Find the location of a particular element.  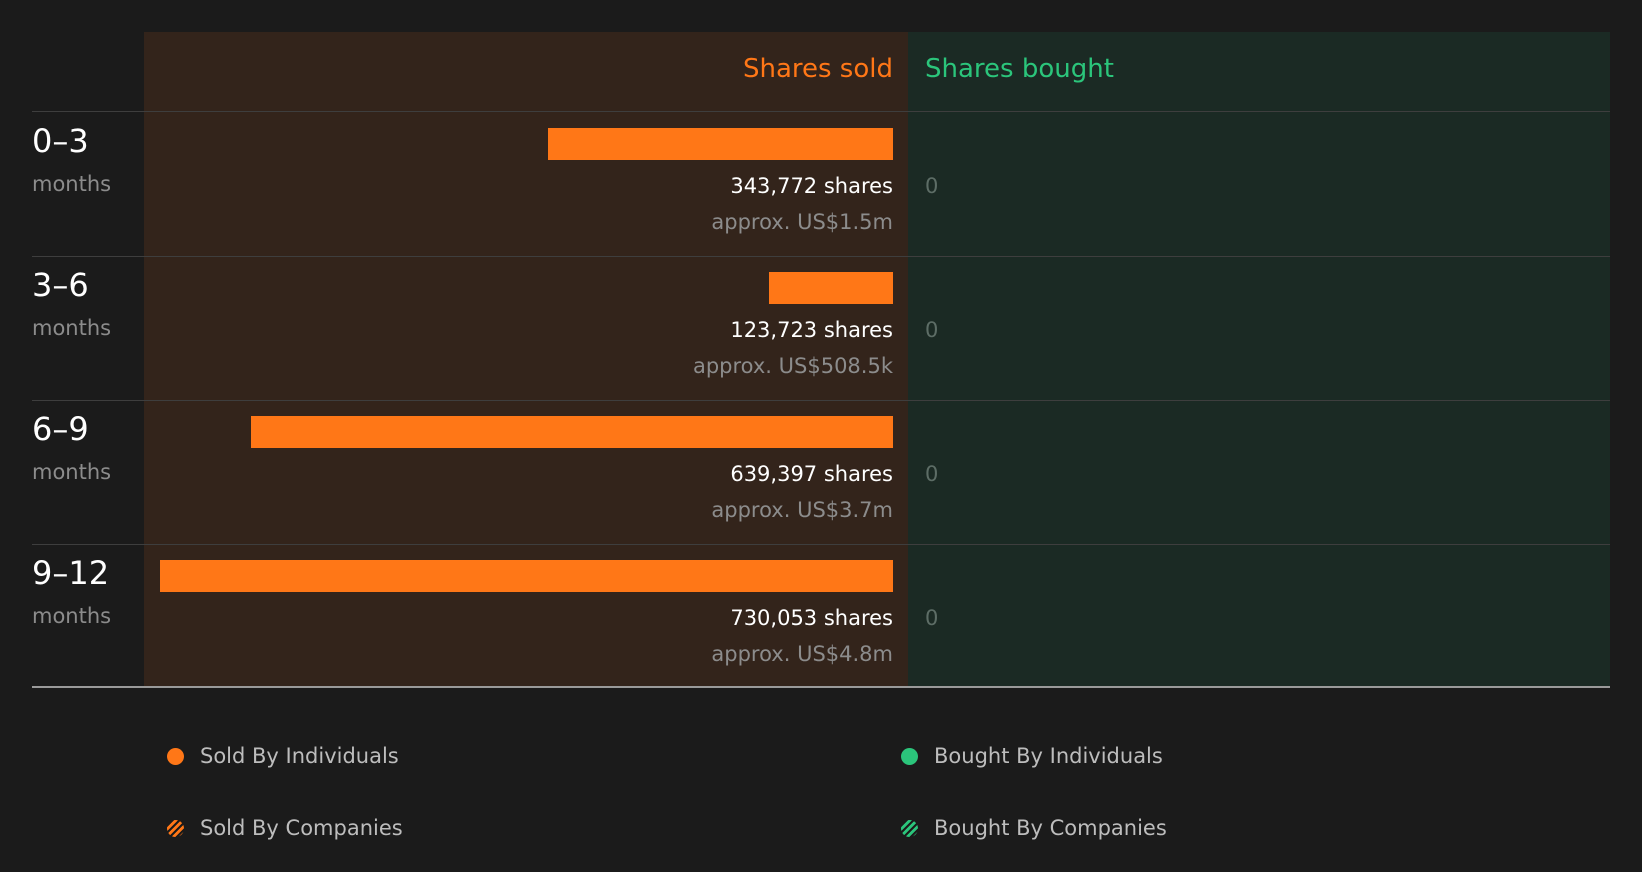

period-label: 9–12 is located at coordinates (71, 573).